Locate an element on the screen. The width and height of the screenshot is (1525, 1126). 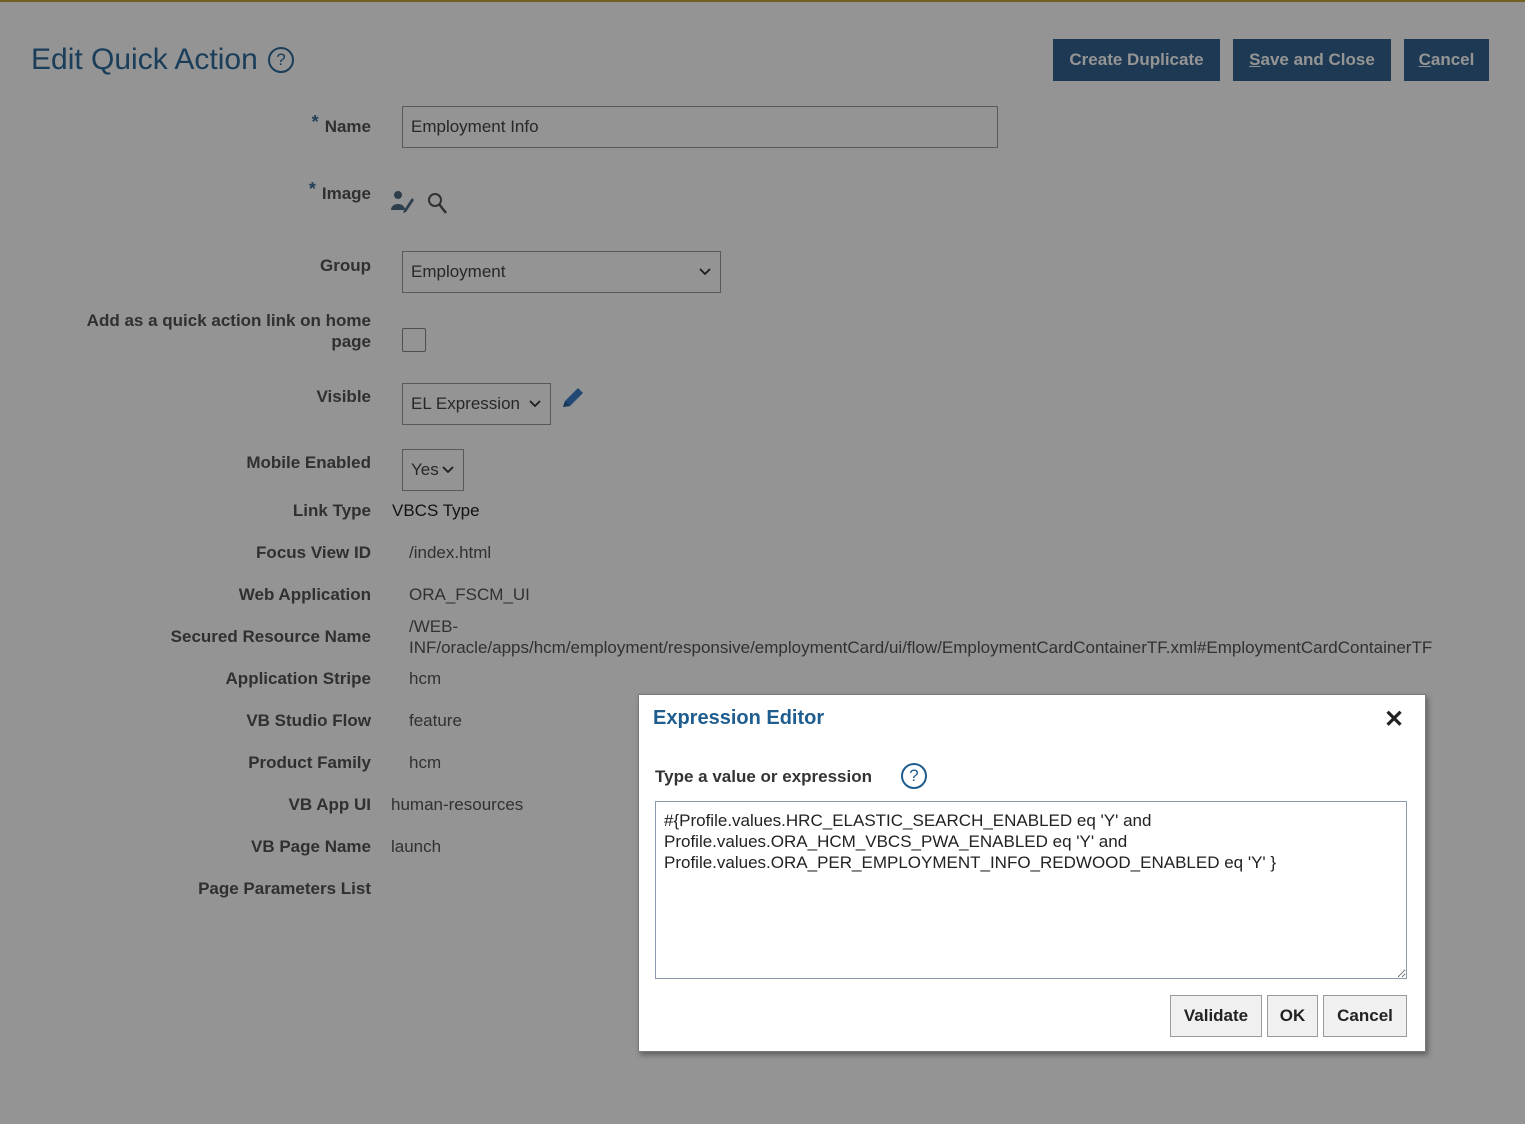
help-icon: ? is located at coordinates (914, 776).